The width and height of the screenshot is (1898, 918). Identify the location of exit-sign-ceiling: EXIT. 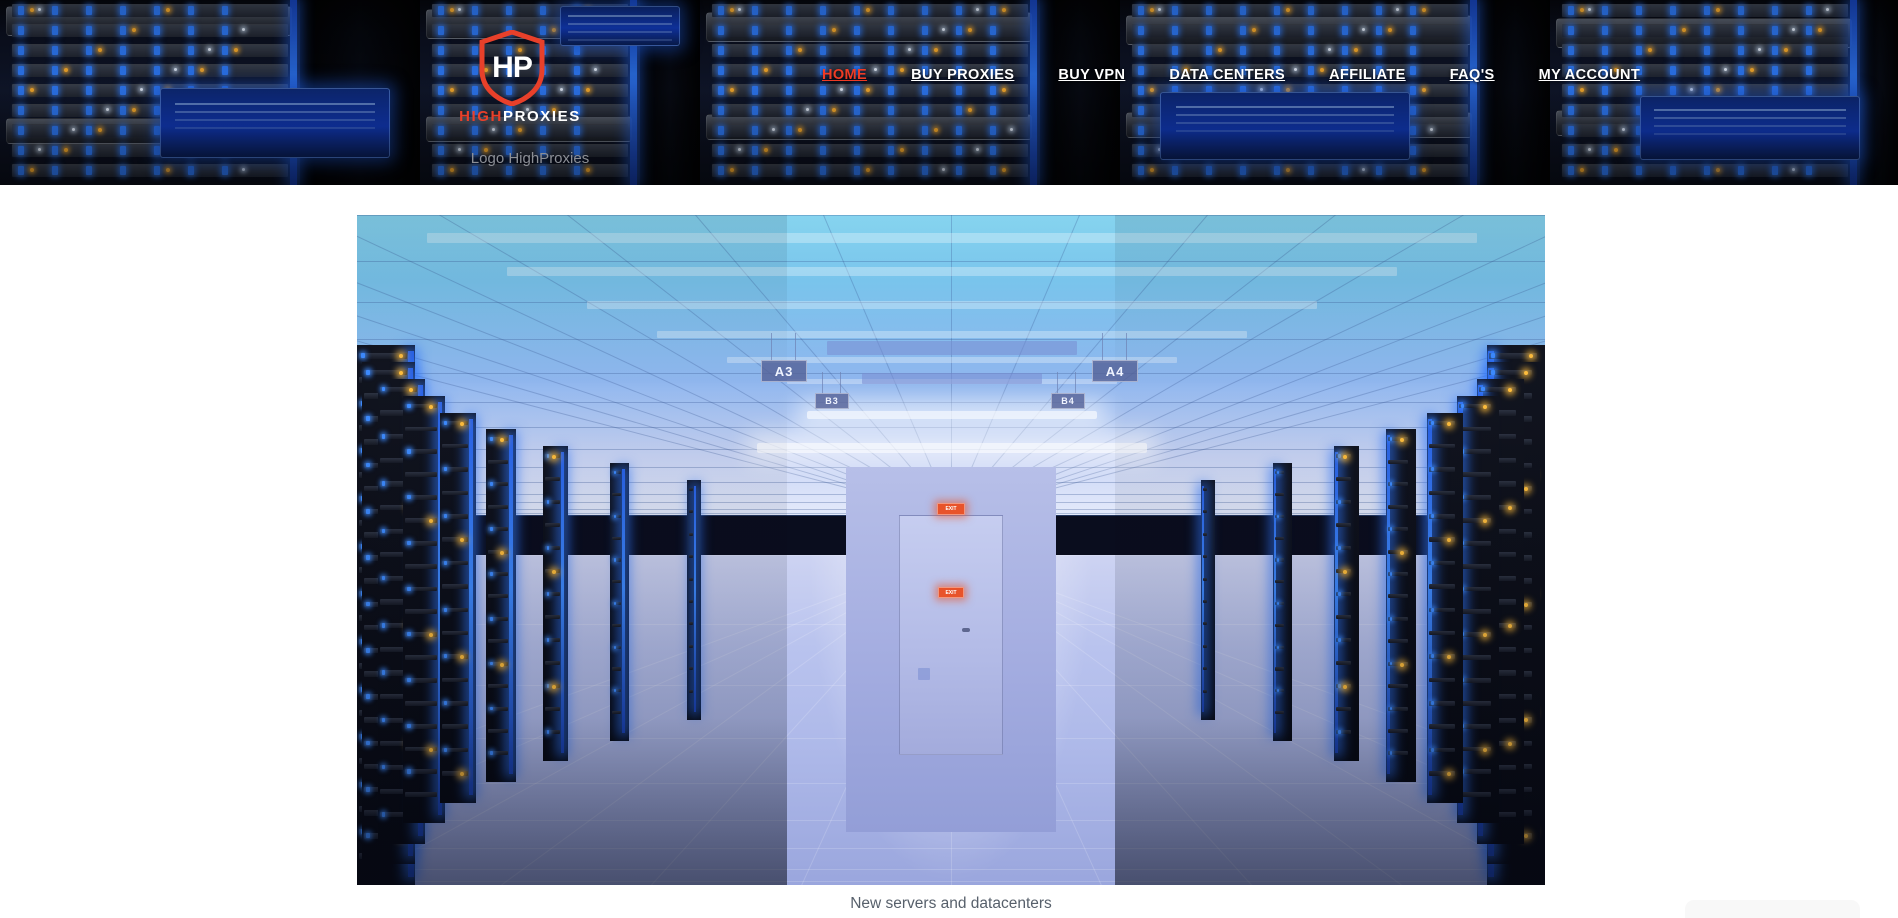
(951, 592).